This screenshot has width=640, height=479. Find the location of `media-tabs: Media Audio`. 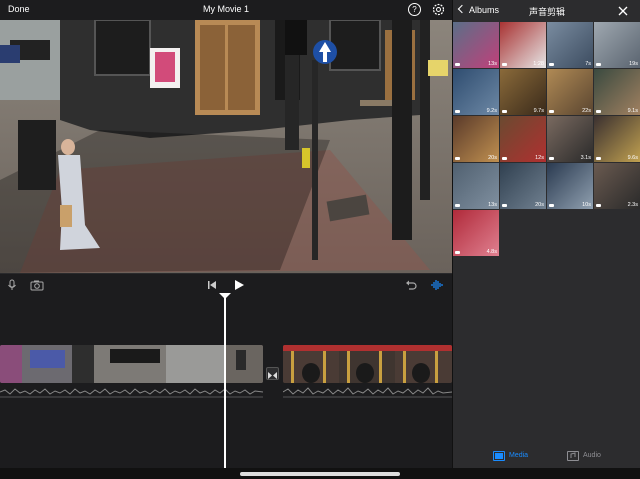

media-tabs: Media Audio is located at coordinates (546, 457).